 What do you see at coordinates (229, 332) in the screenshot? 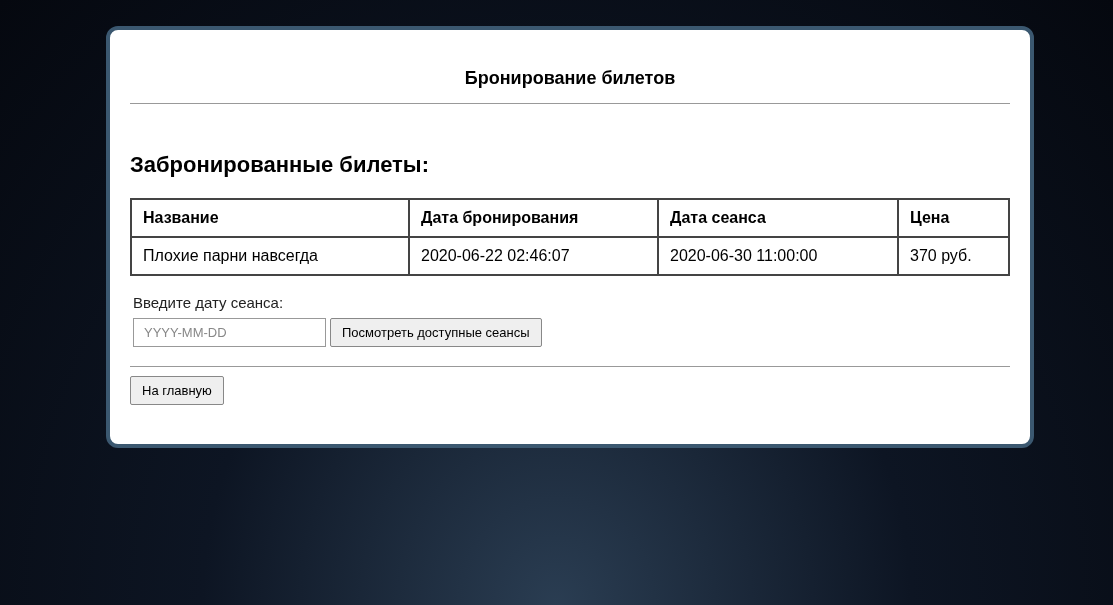
I see `date-input-field: YYYY-MM-DD` at bounding box center [229, 332].